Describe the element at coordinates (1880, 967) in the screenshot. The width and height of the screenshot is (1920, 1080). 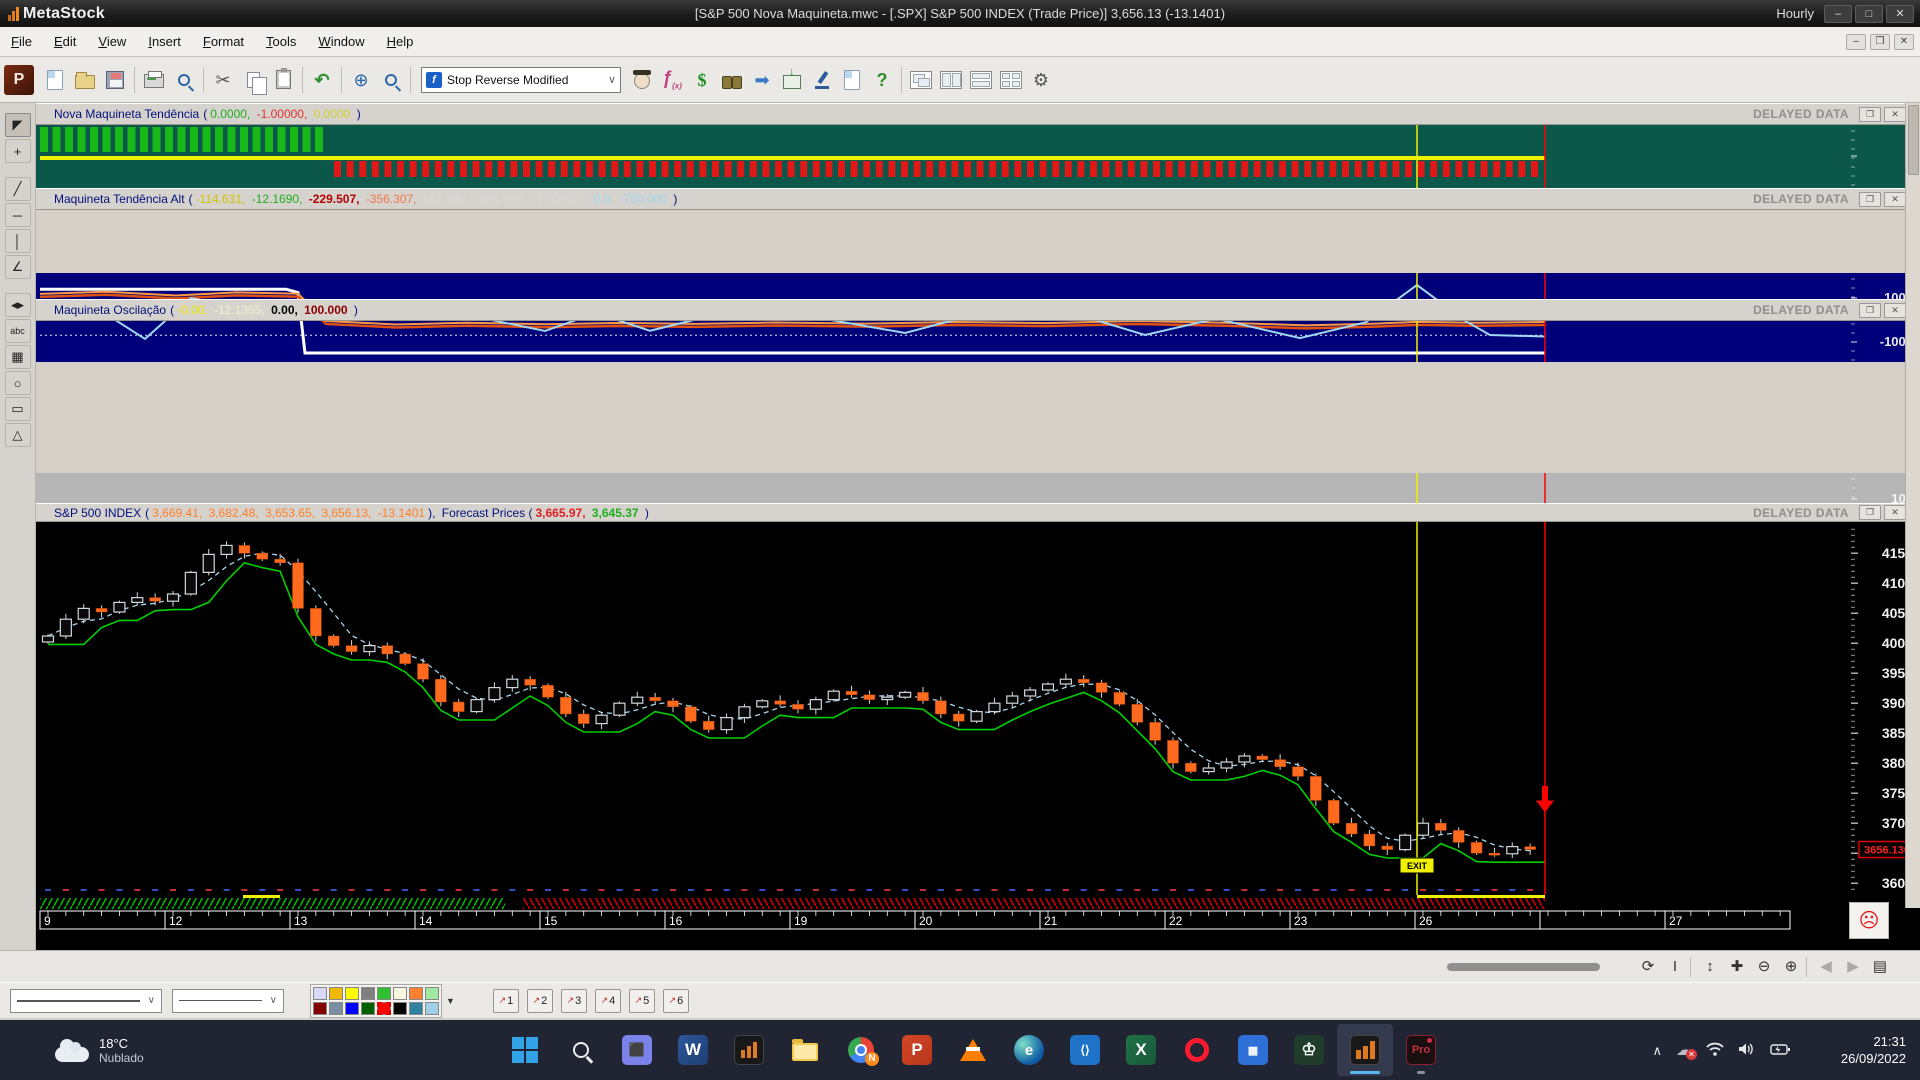
I see `chart-menu-button: ▤` at that location.